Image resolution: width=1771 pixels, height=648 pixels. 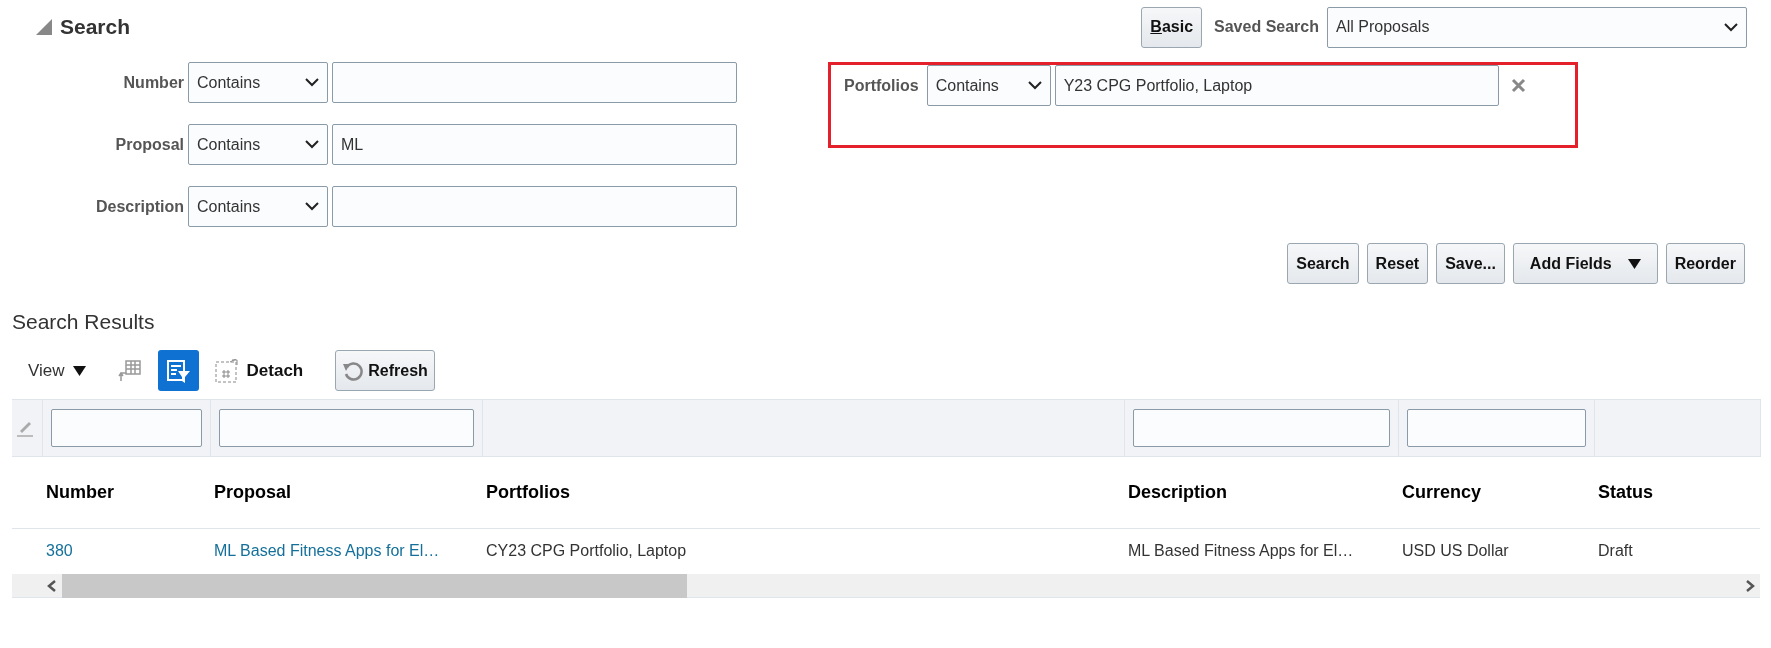 What do you see at coordinates (1455, 551) in the screenshot?
I see `table-cell: USD US Dollar` at bounding box center [1455, 551].